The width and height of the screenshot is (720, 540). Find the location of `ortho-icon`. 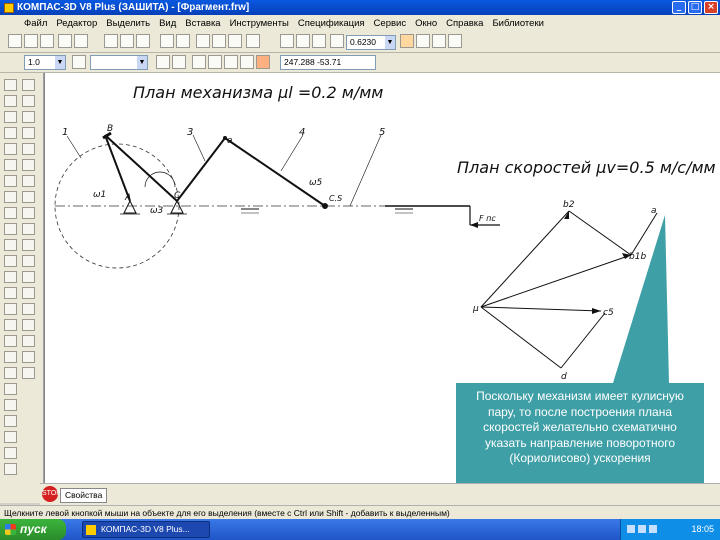

ortho-icon is located at coordinates (199, 62).